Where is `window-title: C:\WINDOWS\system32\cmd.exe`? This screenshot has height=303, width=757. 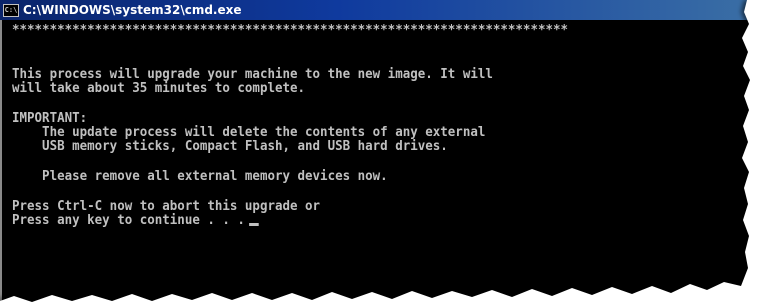 window-title: C:\WINDOWS\system32\cmd.exe is located at coordinates (132, 10).